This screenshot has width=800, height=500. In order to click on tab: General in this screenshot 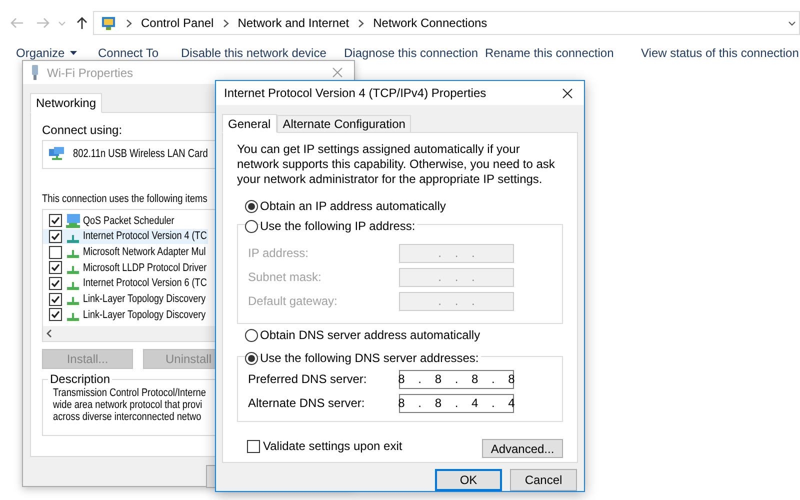, I will do `click(249, 123)`.